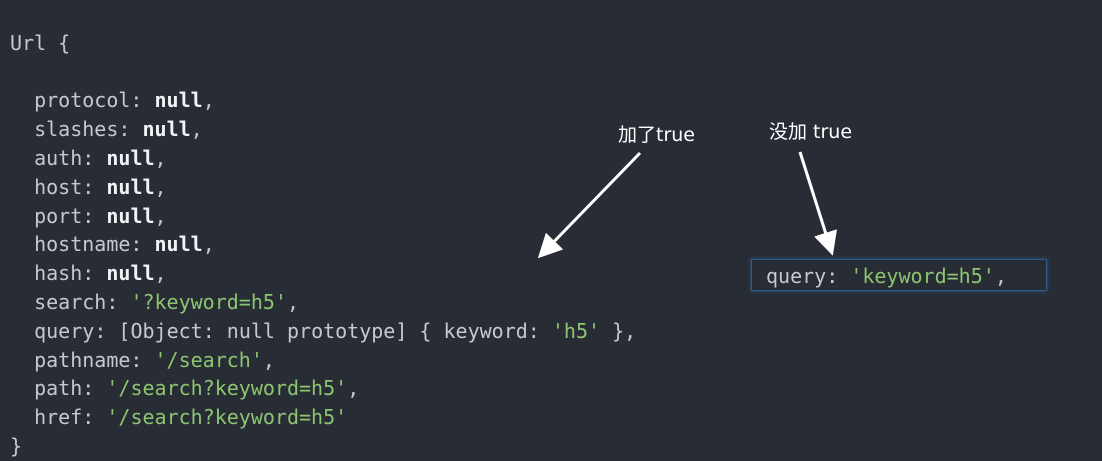 The height and width of the screenshot is (461, 1102). I want to click on field-href: href: '/search?keyword=h5', so click(191, 417).